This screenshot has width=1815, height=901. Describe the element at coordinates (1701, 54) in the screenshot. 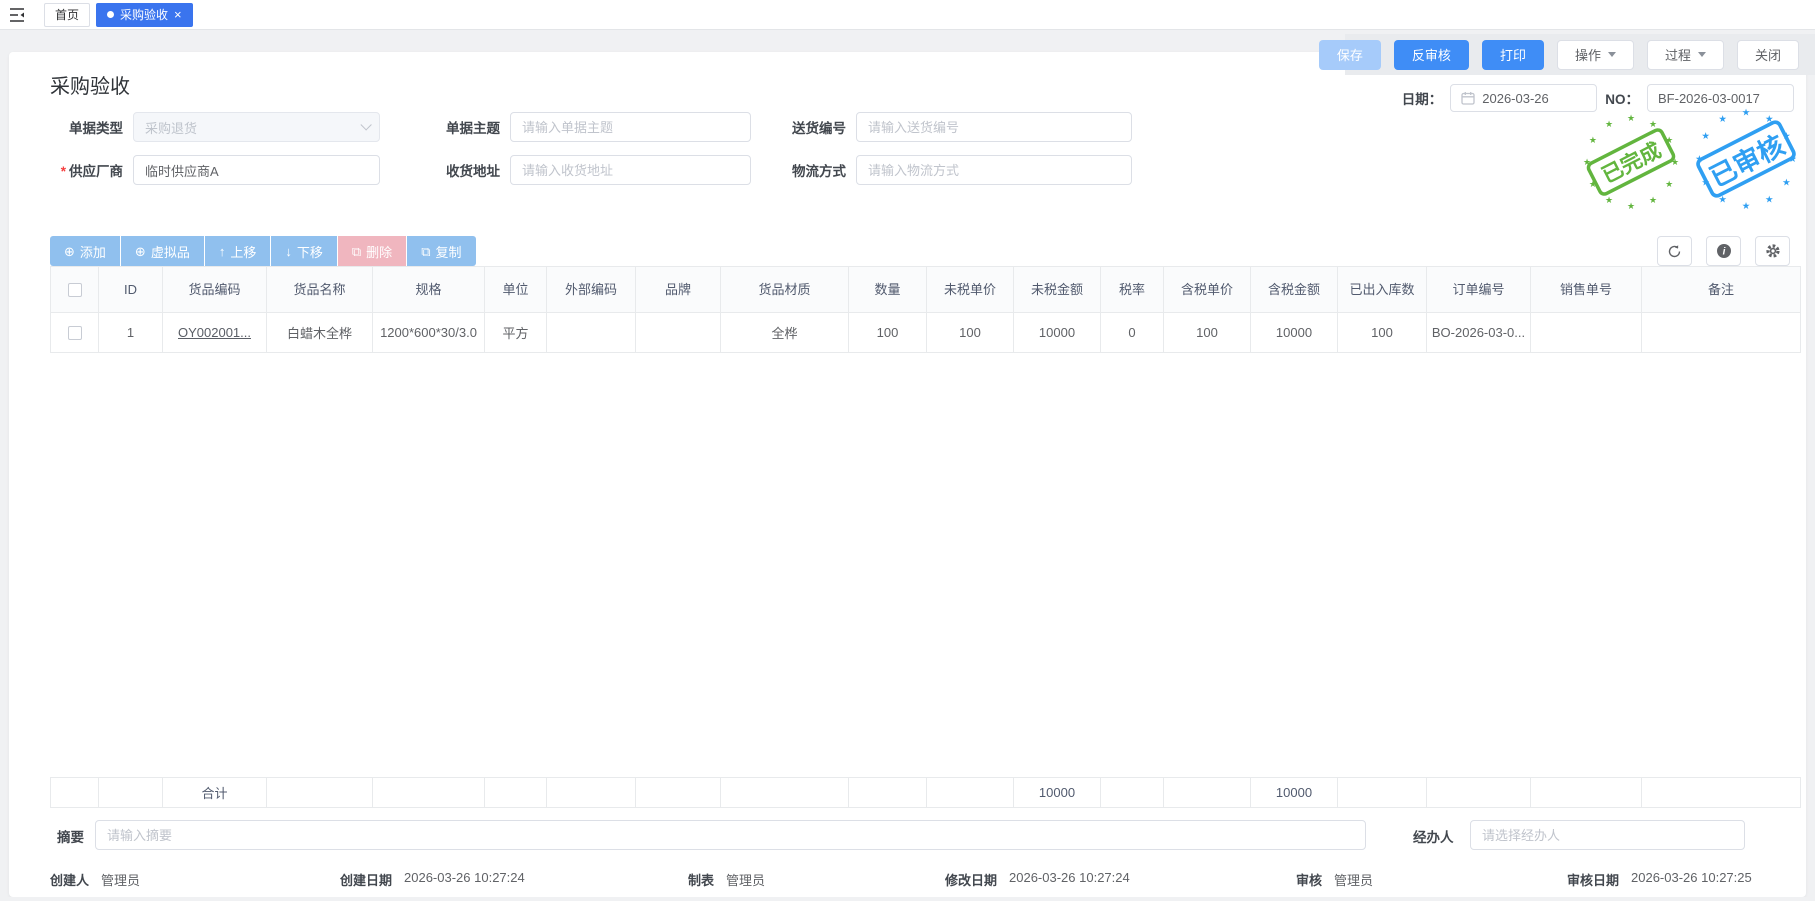

I see `caret-down-icon` at that location.